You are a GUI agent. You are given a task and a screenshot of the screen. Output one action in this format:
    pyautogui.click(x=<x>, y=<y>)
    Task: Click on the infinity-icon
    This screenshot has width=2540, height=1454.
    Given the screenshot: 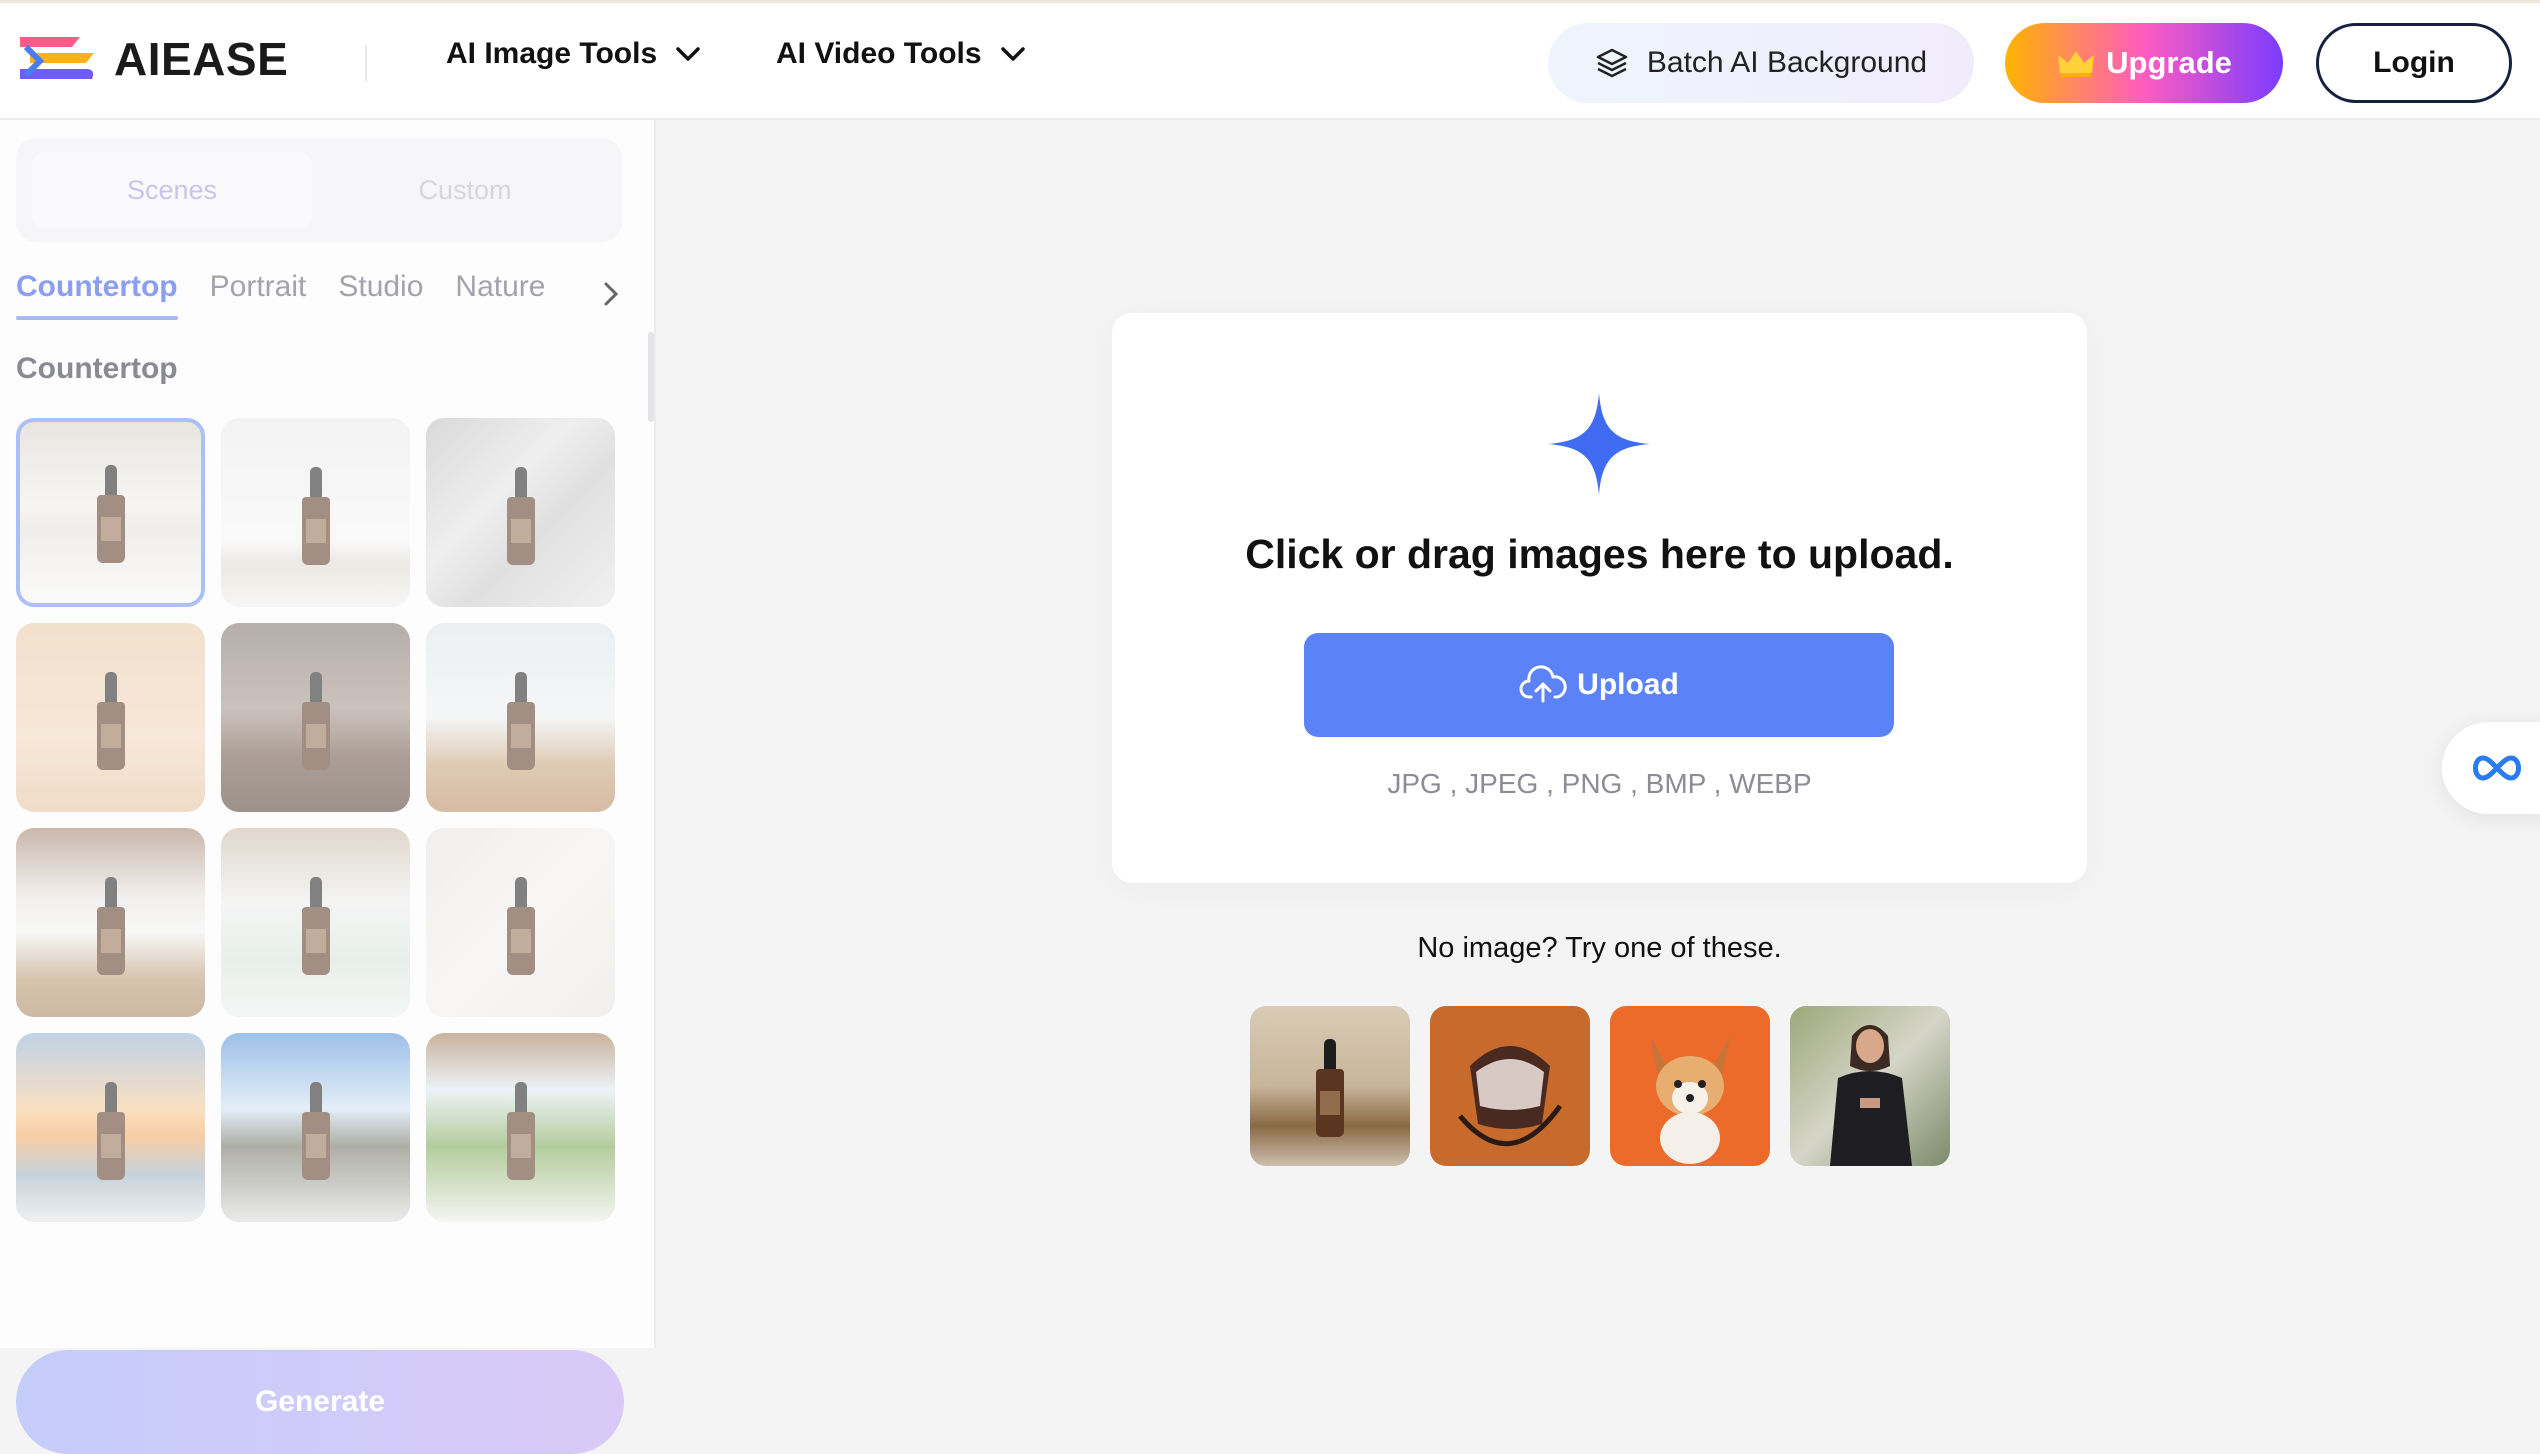 What is the action you would take?
    pyautogui.click(x=2497, y=768)
    